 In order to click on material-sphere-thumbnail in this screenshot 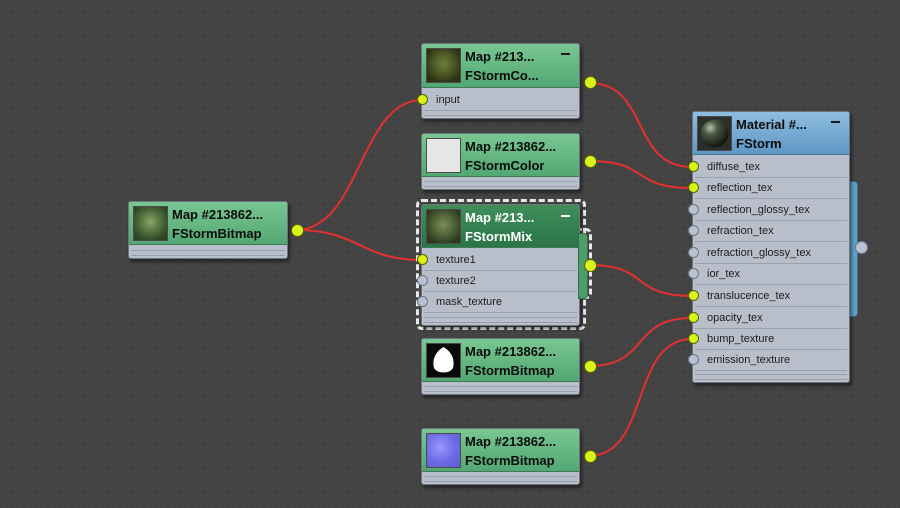, I will do `click(714, 133)`.